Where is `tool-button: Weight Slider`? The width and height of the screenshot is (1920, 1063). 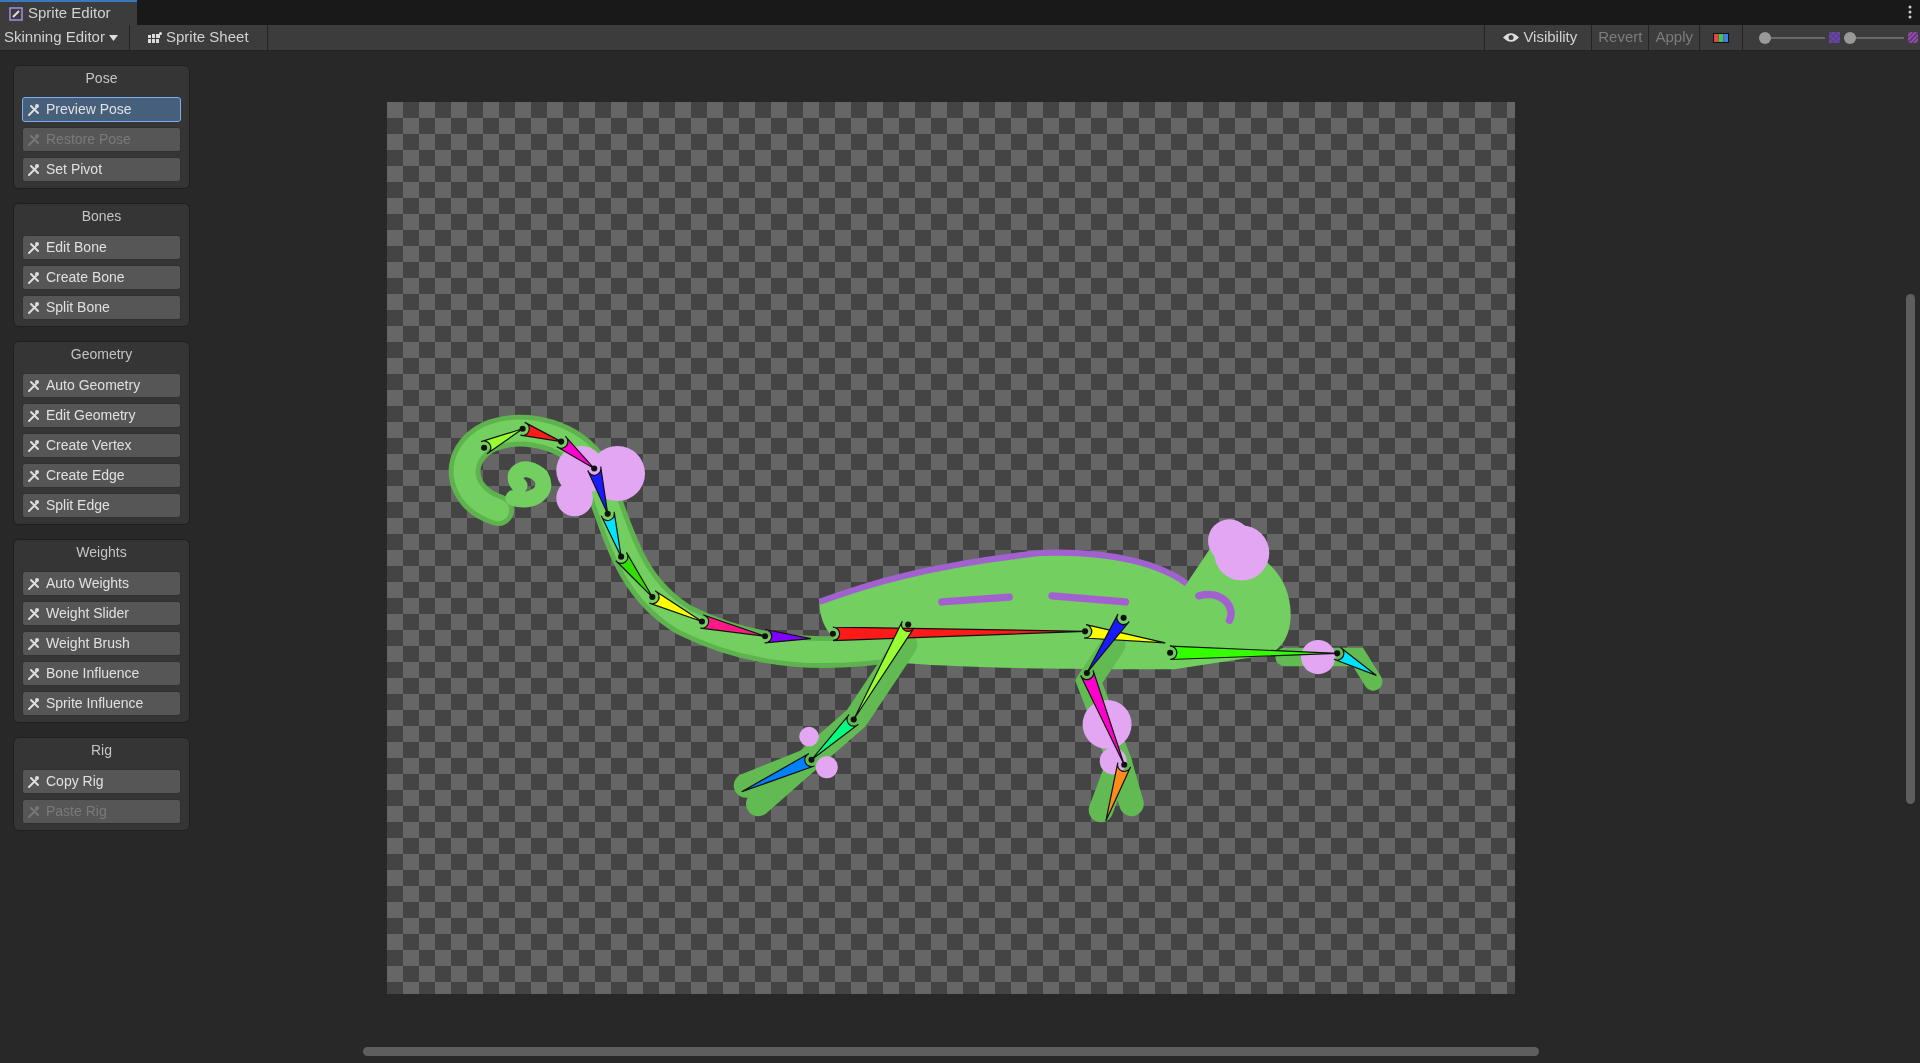
tool-button: Weight Slider is located at coordinates (101, 613).